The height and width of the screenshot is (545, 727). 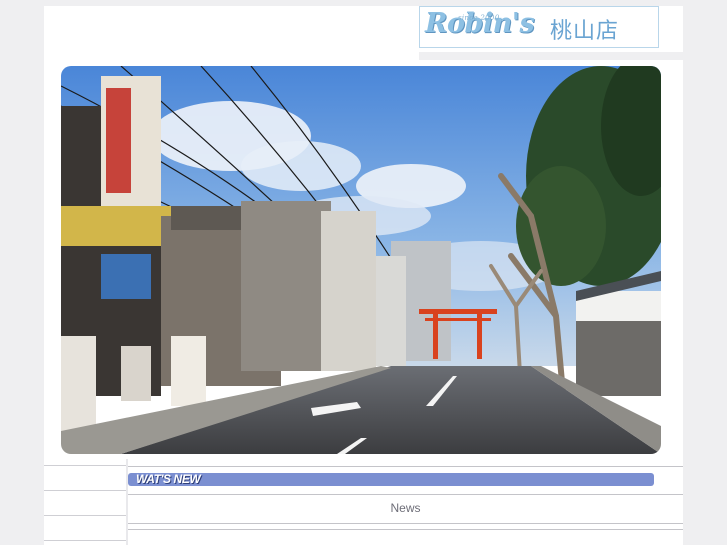 I want to click on store-name: 桃山店, so click(x=585, y=31).